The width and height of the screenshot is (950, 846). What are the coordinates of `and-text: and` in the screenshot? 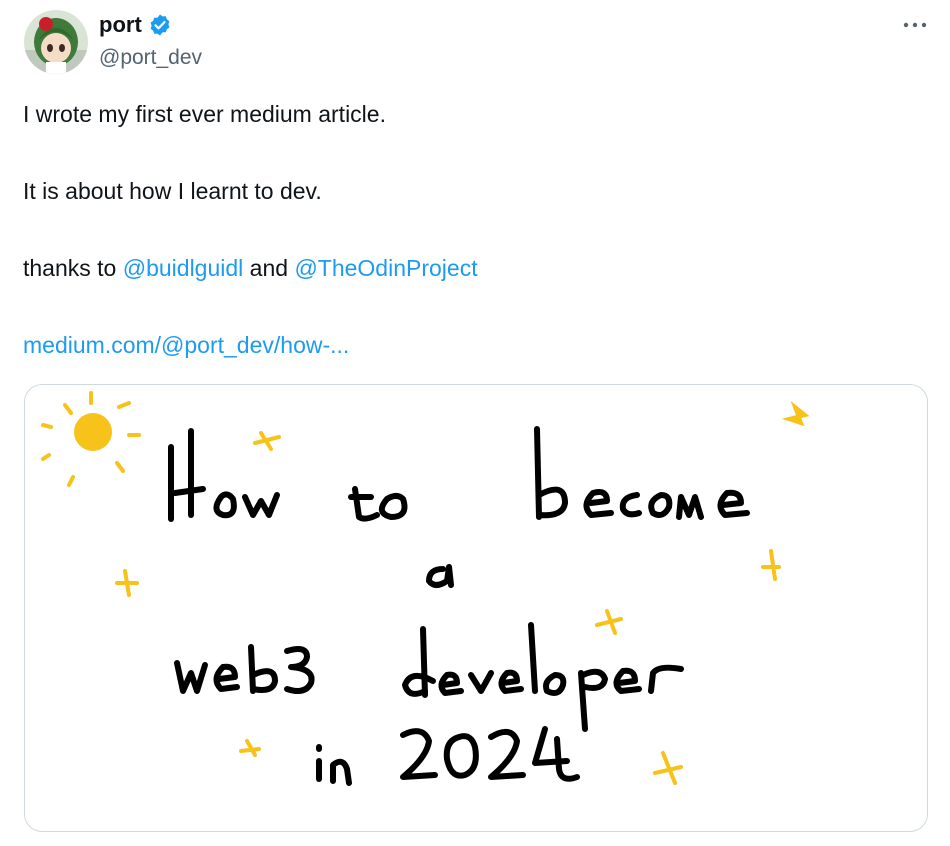 It's located at (269, 268).